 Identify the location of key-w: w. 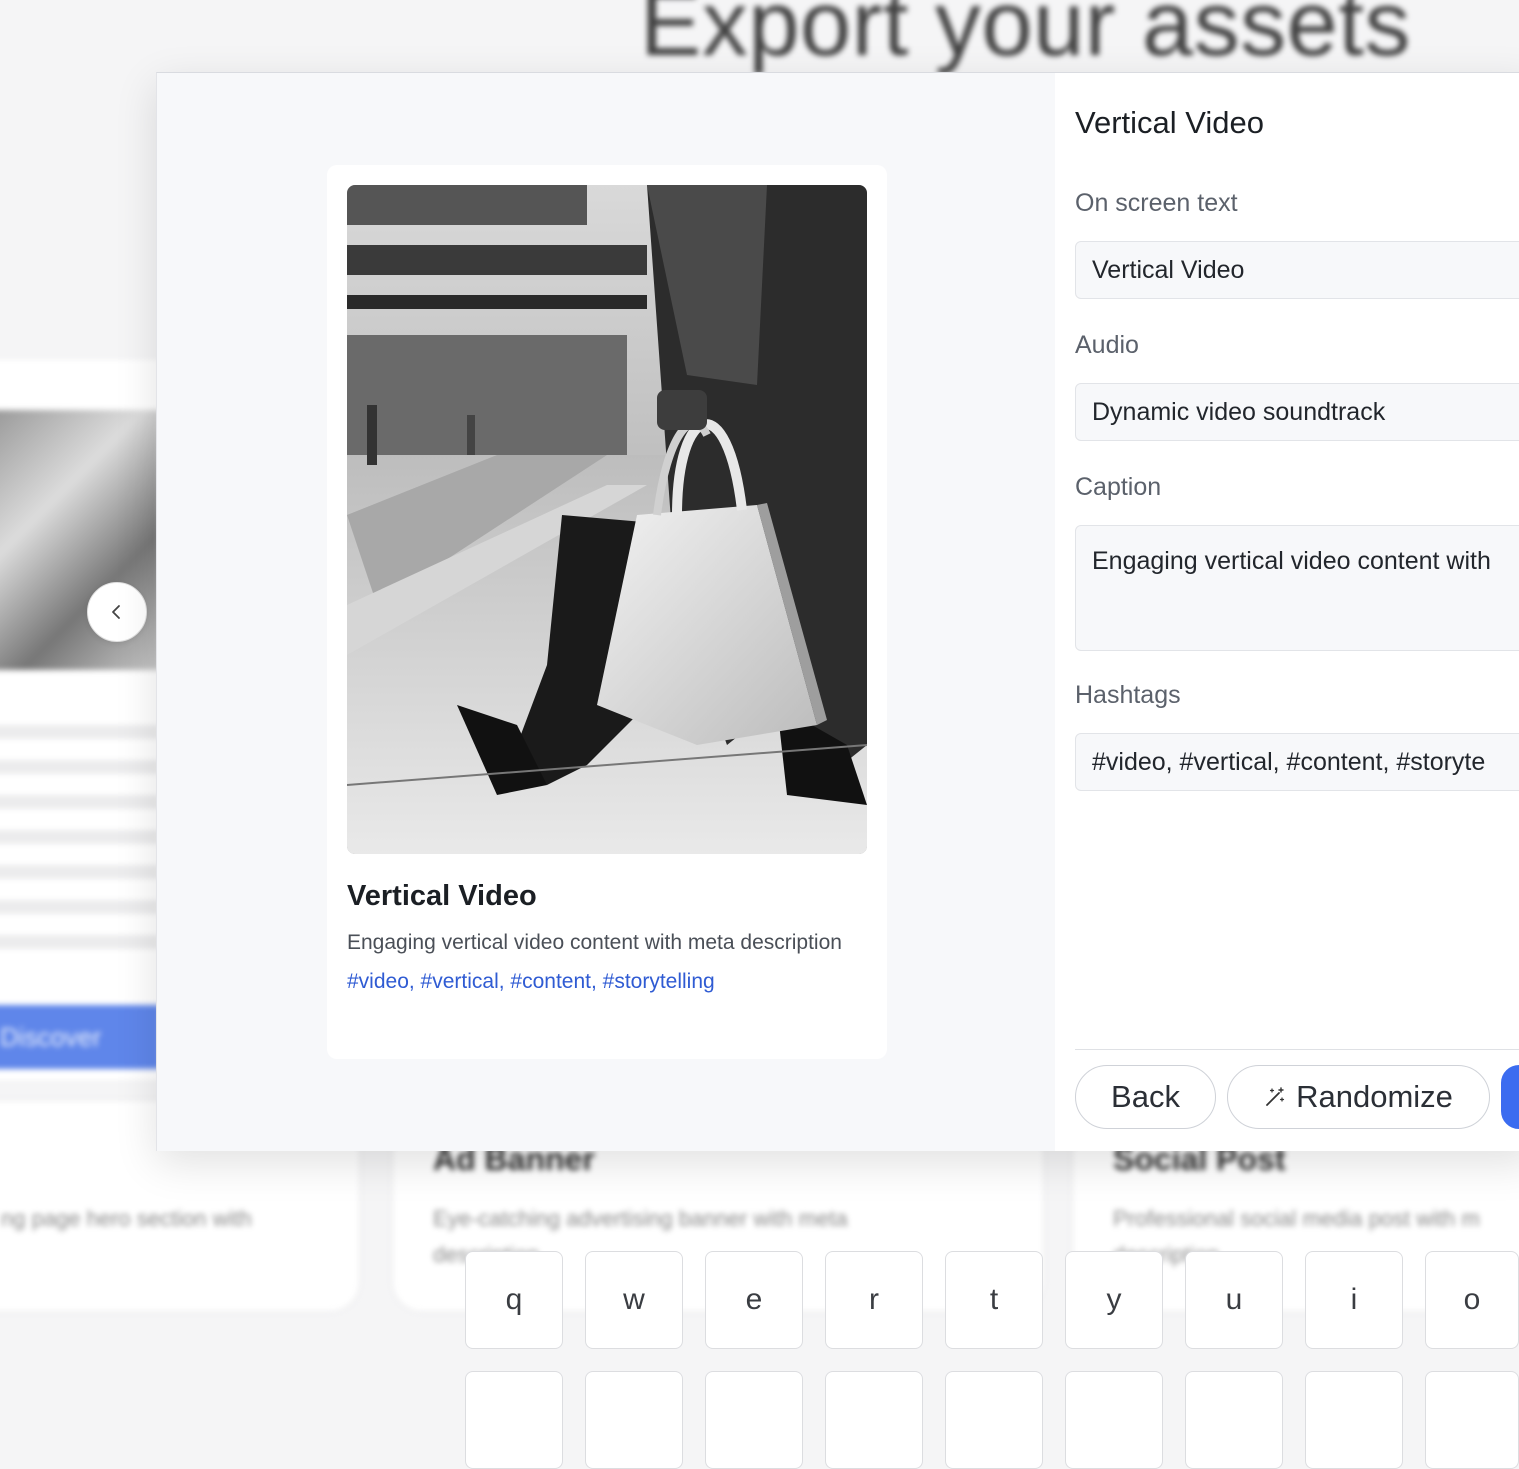
(634, 1300).